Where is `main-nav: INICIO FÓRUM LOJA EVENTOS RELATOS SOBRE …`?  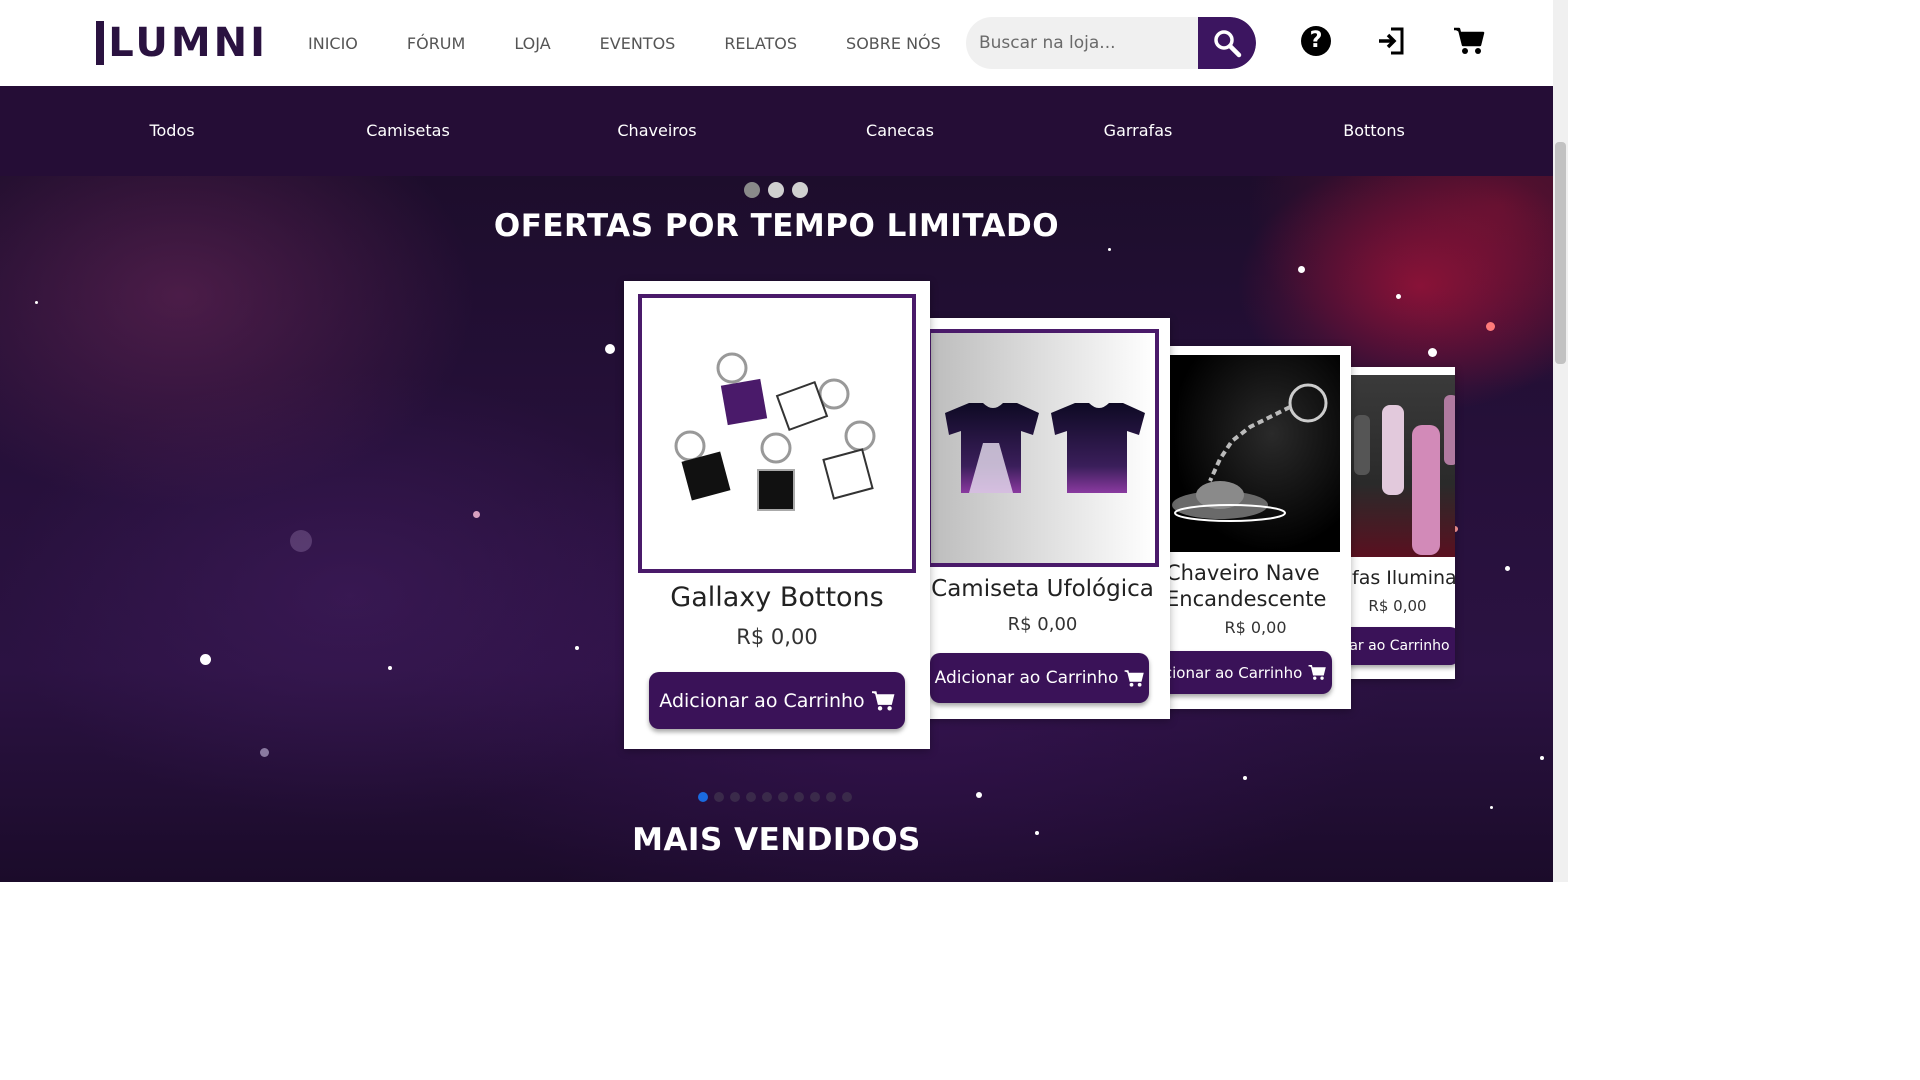
main-nav: INICIO FÓRUM LOJA EVENTOS RELATOS SOBRE … is located at coordinates (649, 43).